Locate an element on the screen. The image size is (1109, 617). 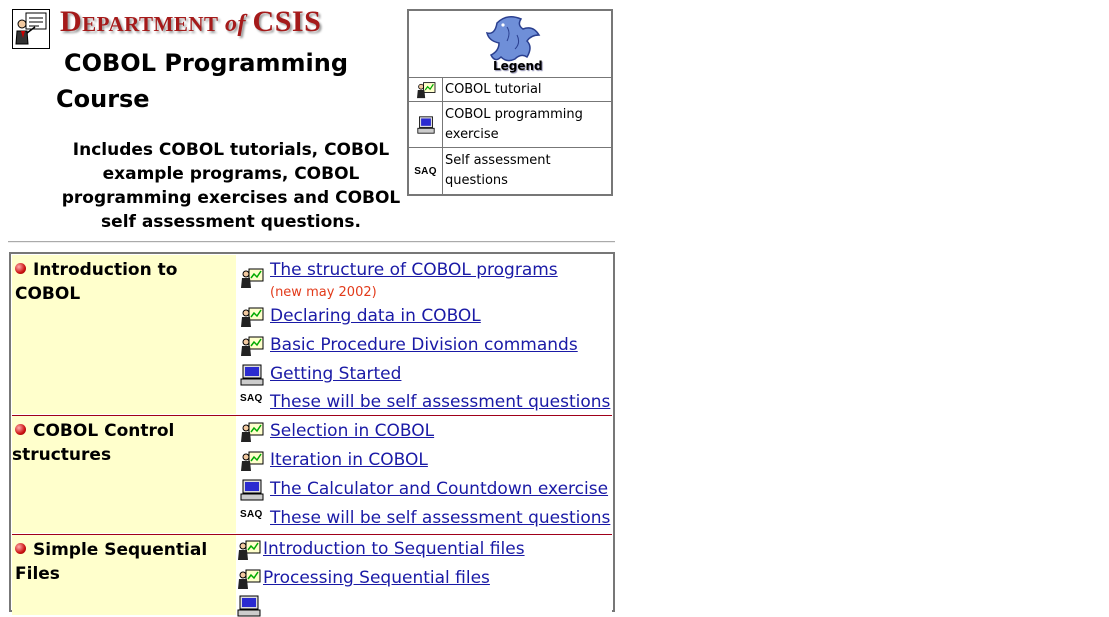
section-title: Simple Sequential Files is located at coordinates (124, 575).